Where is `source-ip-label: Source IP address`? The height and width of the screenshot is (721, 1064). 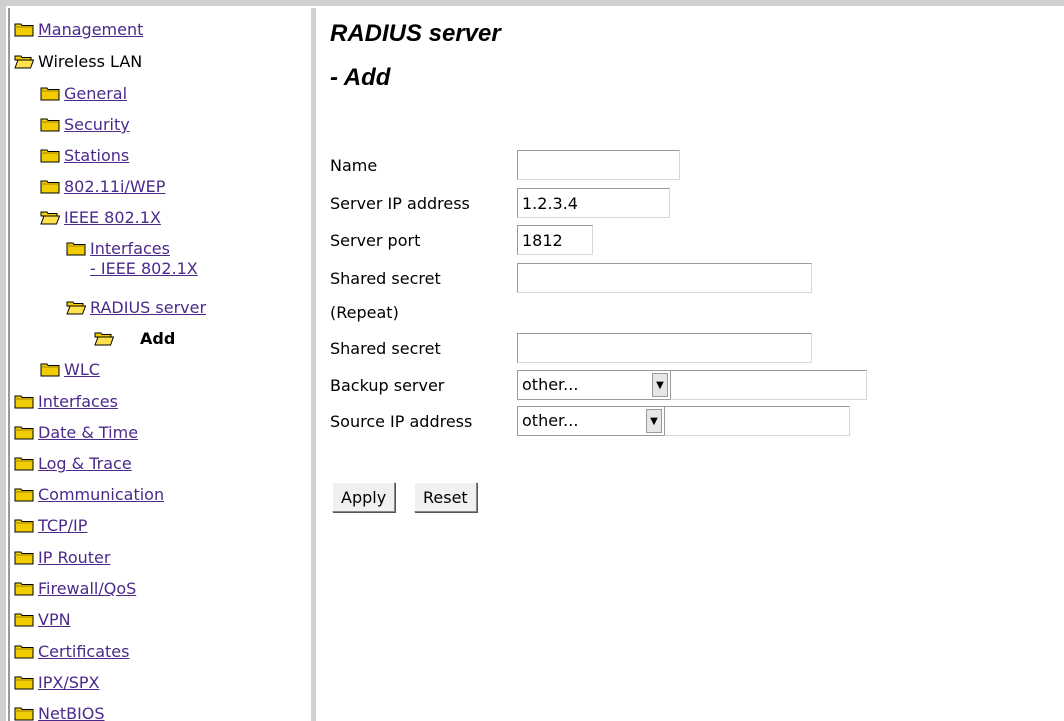 source-ip-label: Source IP address is located at coordinates (401, 421).